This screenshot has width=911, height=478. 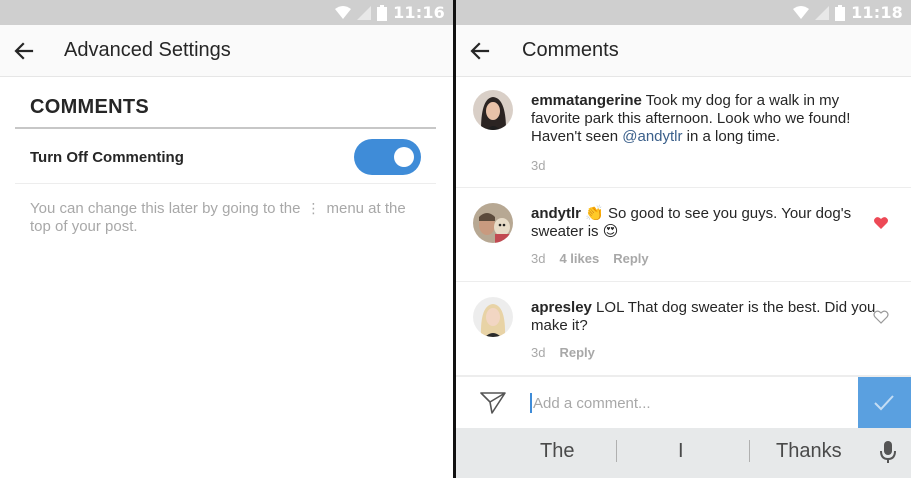 I want to click on post-comment-button, so click(x=884, y=403).